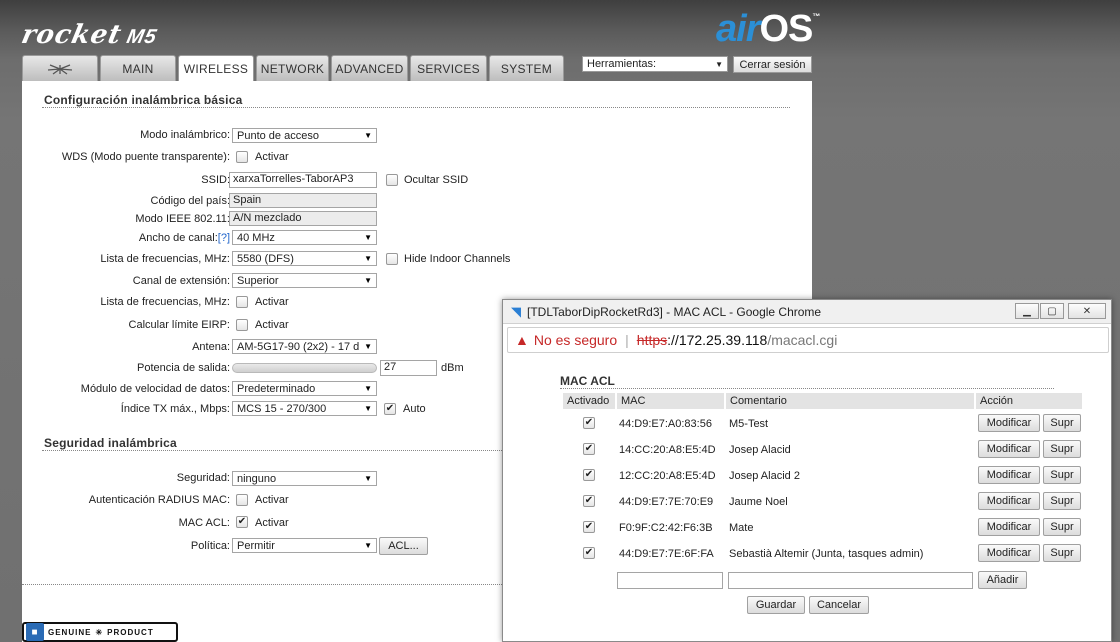 The image size is (1120, 642). I want to click on channel-width-select: 40 MHz ▼, so click(304, 237).